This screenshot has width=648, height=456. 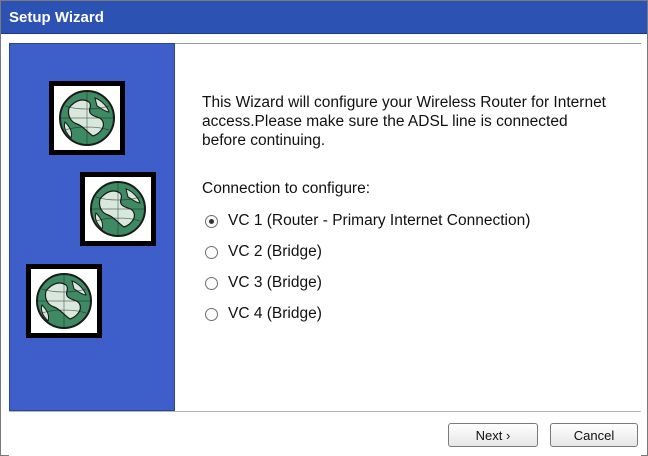 I want to click on radio-button-vc1, so click(x=211, y=221).